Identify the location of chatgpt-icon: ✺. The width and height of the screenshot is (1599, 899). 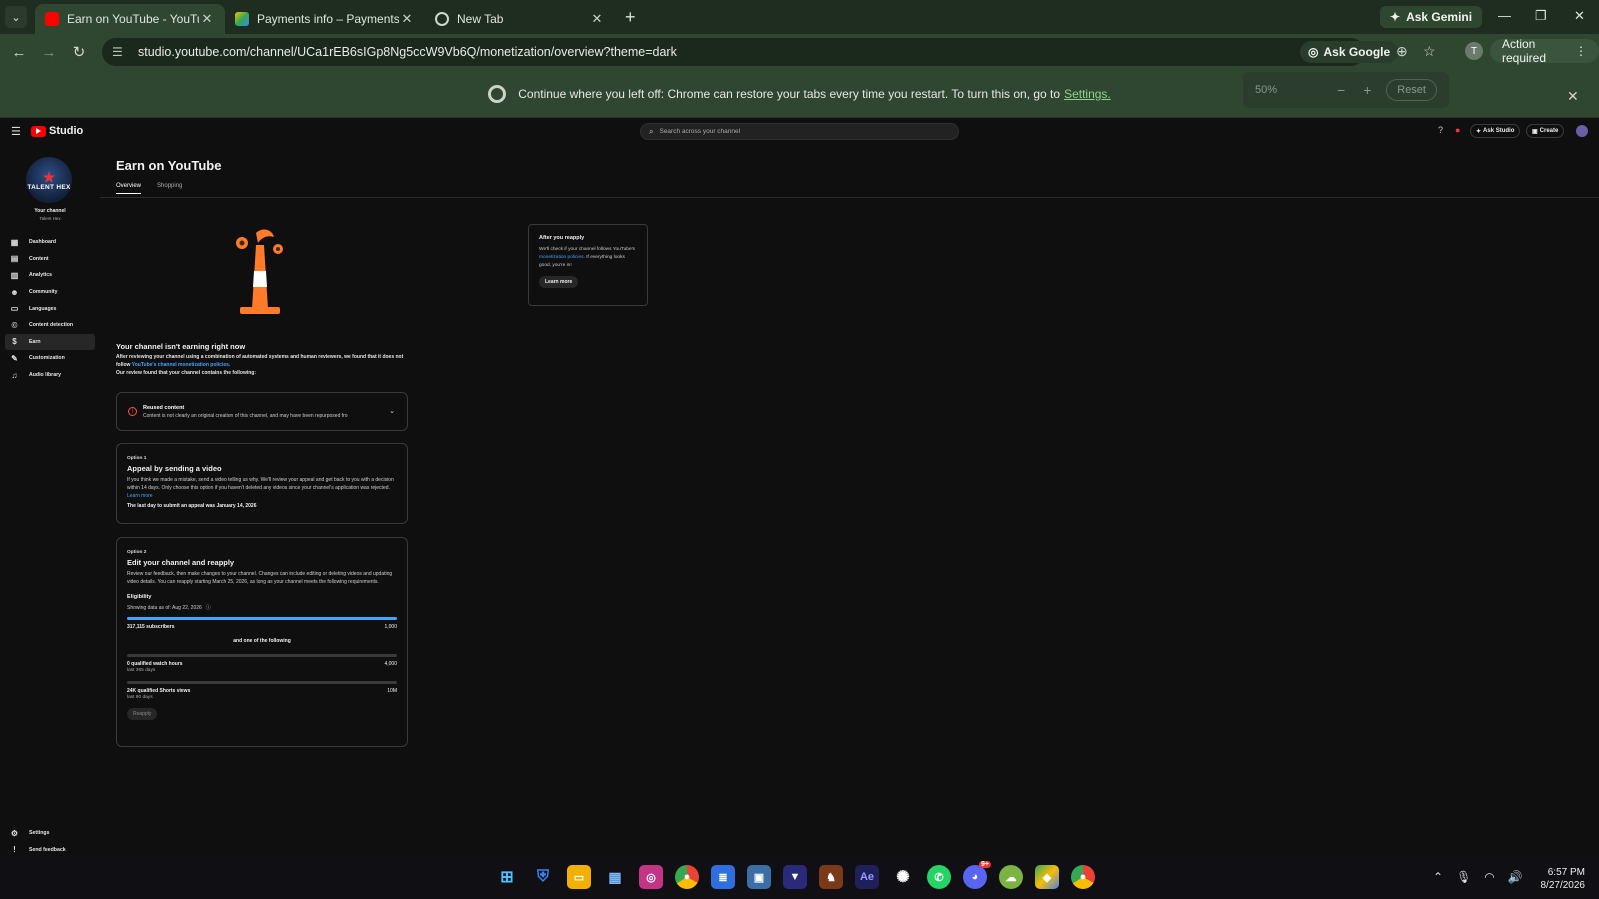
(903, 877).